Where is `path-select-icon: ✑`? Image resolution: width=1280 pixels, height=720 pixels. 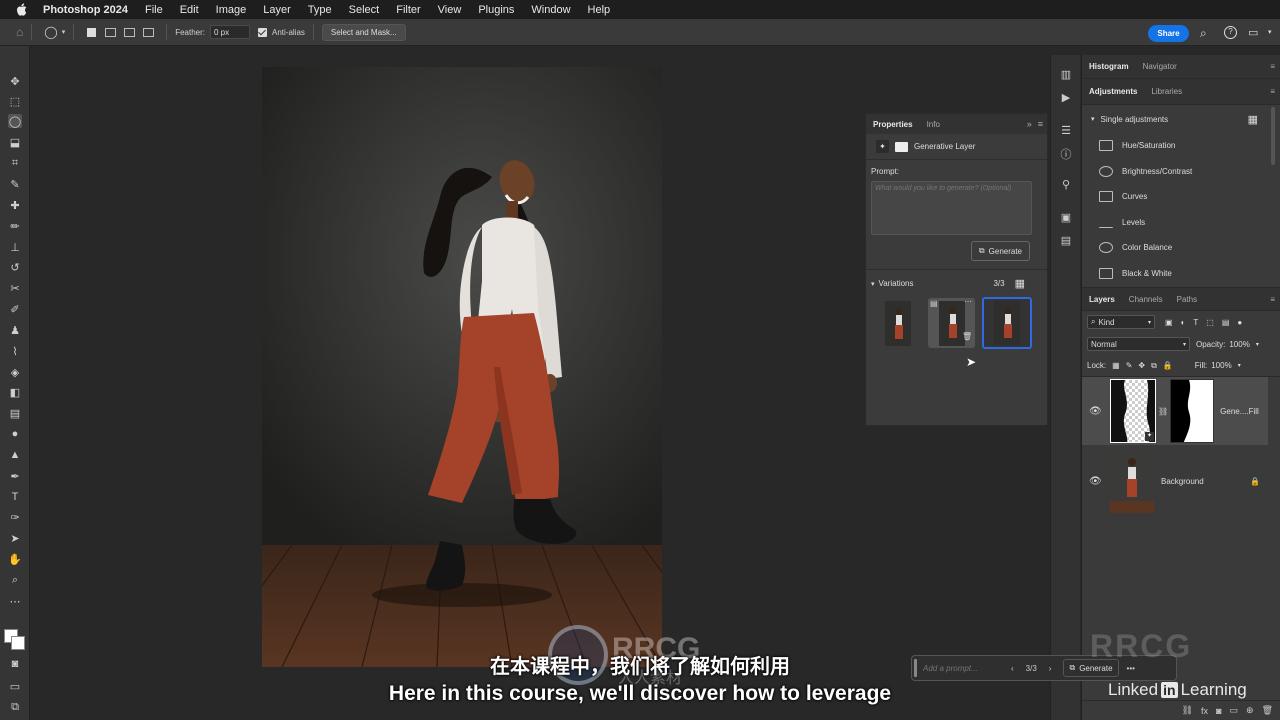 path-select-icon: ✑ is located at coordinates (15, 517).